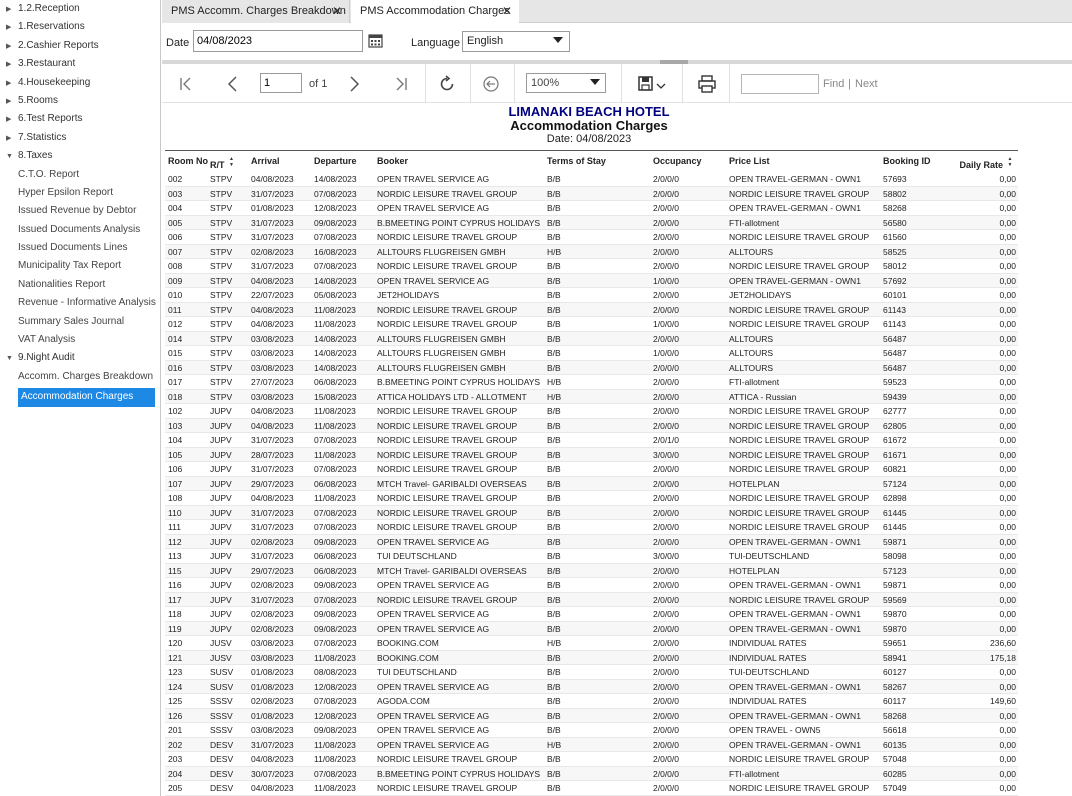 The image size is (1072, 796). What do you see at coordinates (80, 285) in the screenshot?
I see `sidebar-item-nationalities-report: Nationalities Report` at bounding box center [80, 285].